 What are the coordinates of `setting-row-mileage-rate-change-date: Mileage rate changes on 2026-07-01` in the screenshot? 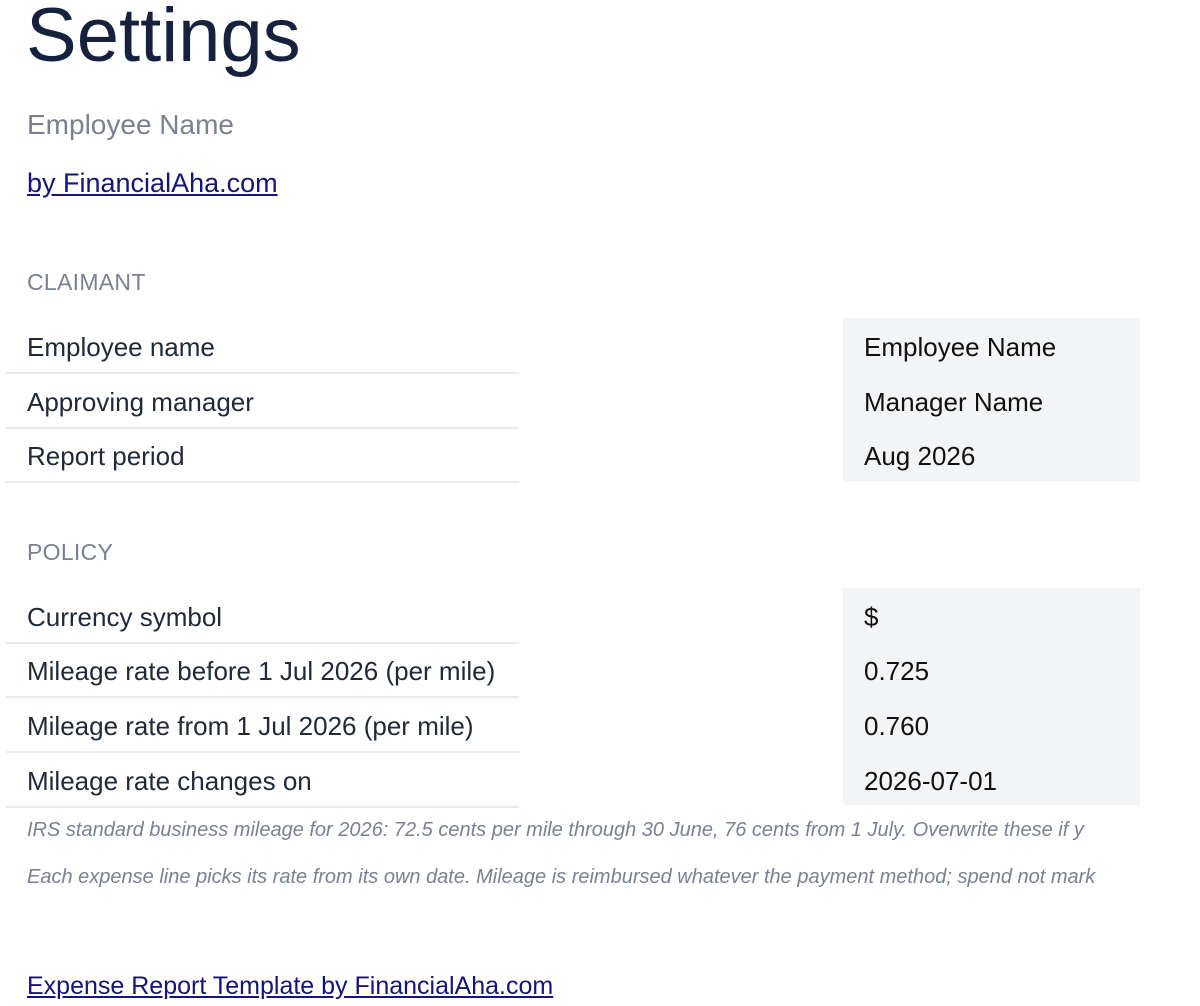 It's located at (600, 780).